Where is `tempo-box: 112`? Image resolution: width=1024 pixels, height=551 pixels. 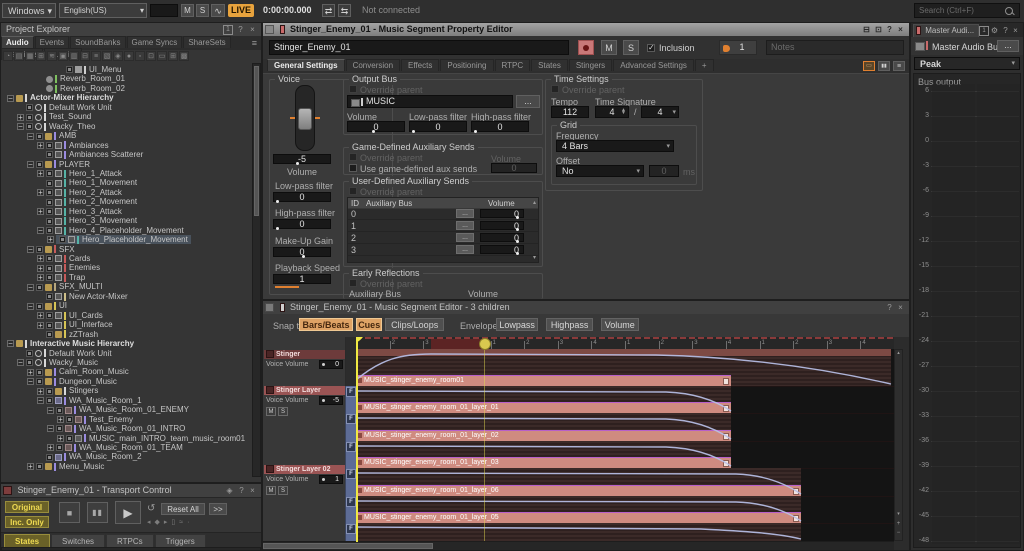
tempo-box: 112 is located at coordinates (570, 112).